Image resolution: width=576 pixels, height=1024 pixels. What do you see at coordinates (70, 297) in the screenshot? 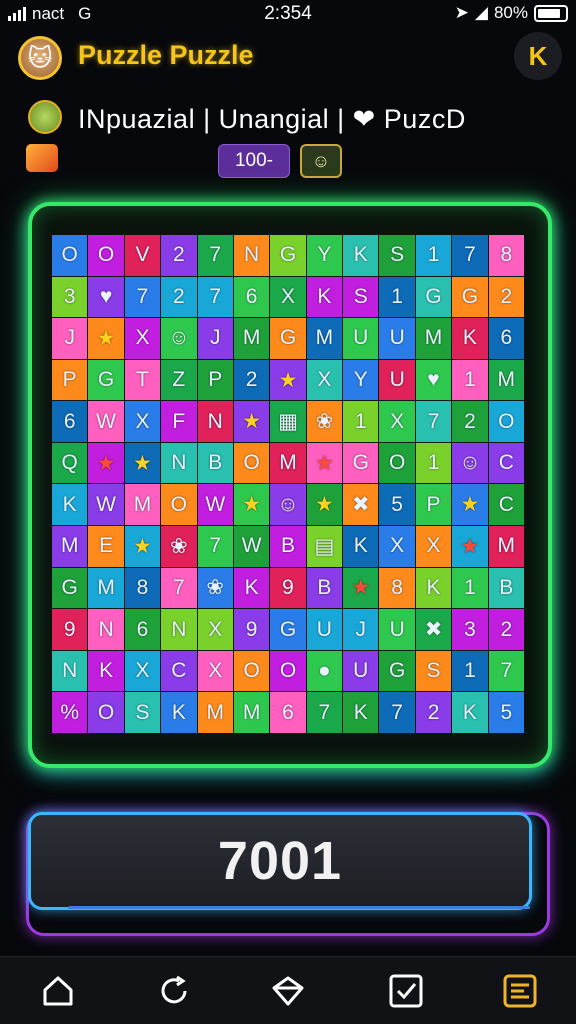
I see `grid-cell: 3` at bounding box center [70, 297].